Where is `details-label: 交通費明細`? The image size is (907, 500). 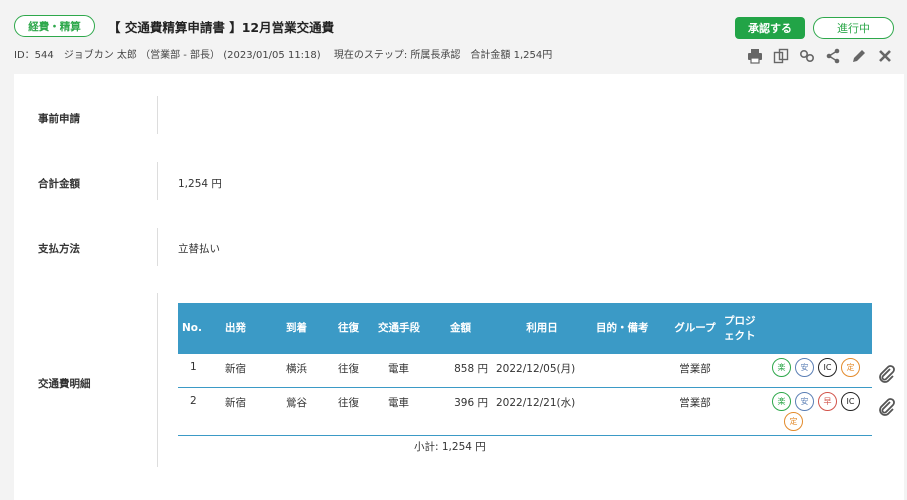 details-label: 交通費明細 is located at coordinates (64, 384).